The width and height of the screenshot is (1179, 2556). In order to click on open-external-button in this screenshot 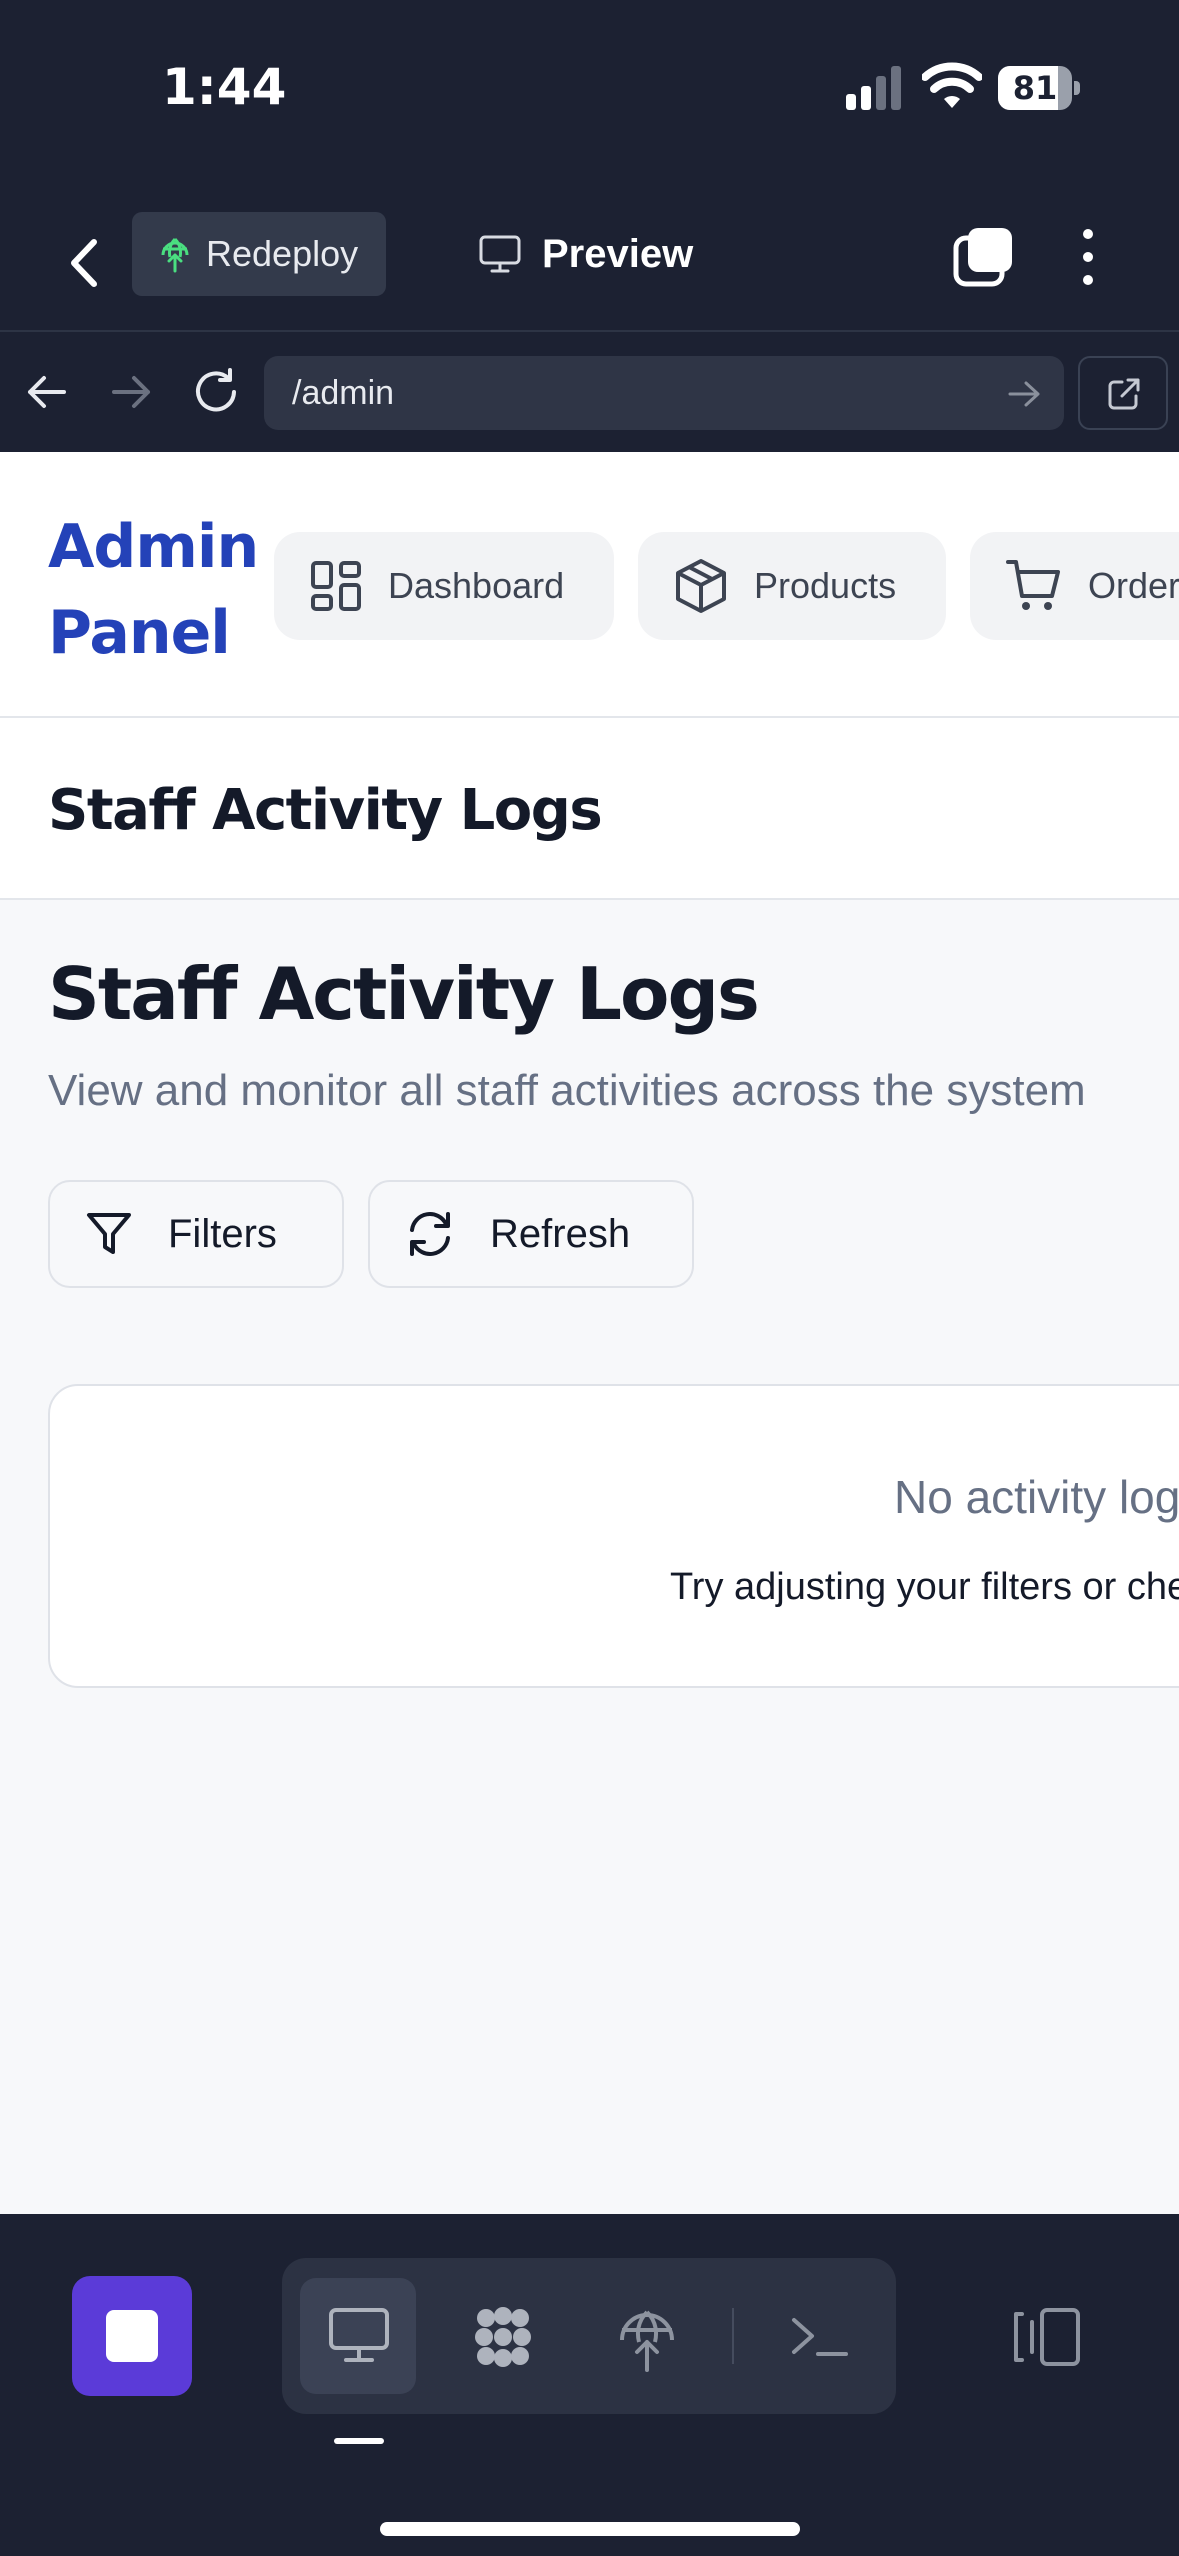, I will do `click(1123, 393)`.